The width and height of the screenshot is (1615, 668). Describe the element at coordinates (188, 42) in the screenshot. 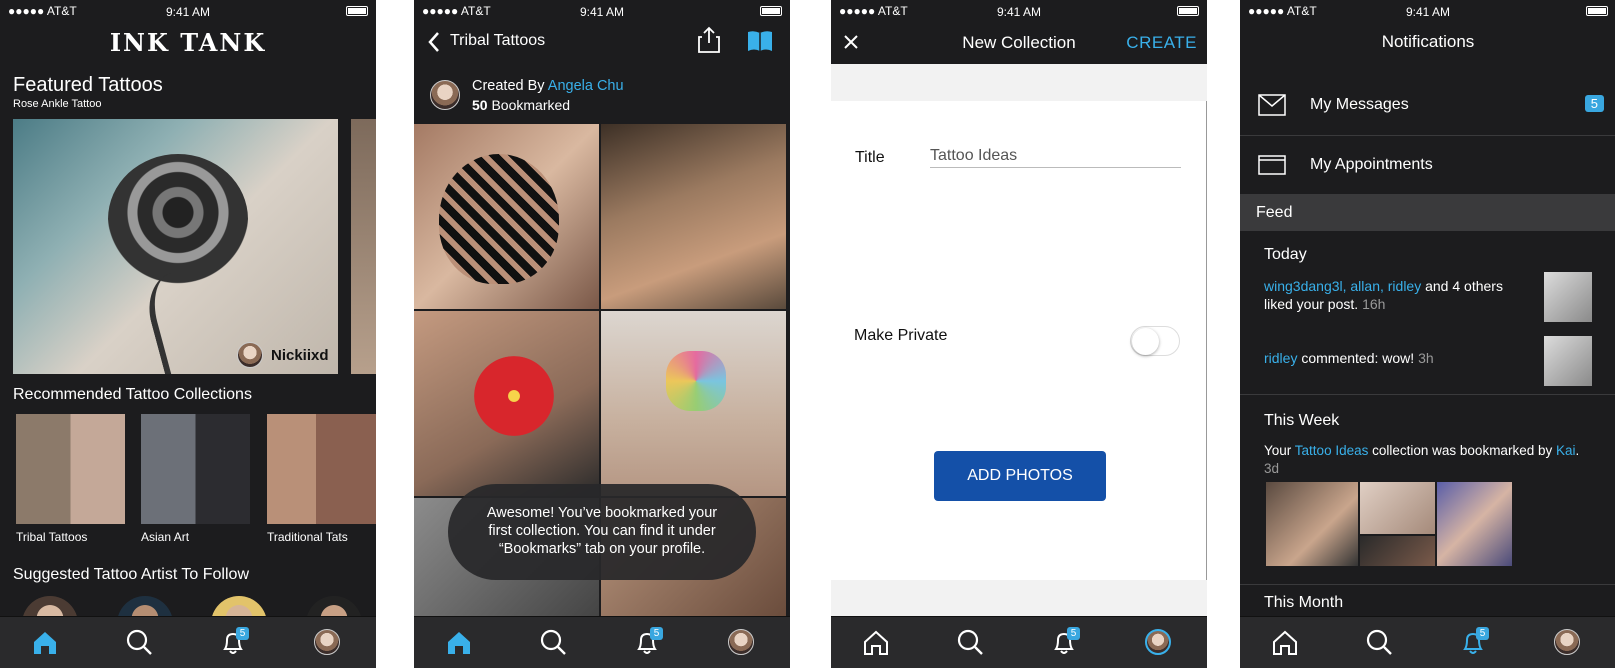

I see `app-logo: INK TANK` at that location.